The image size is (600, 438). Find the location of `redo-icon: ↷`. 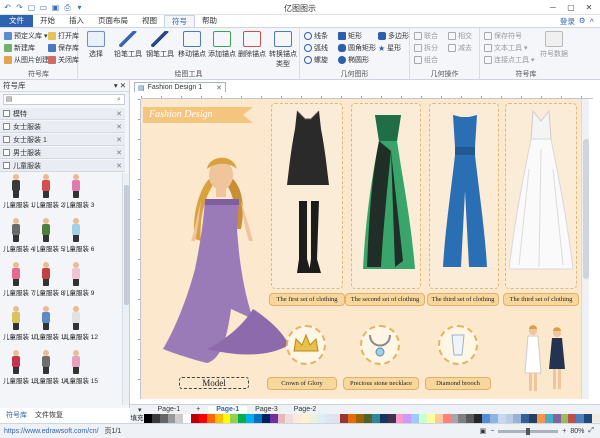

redo-icon: ↷ is located at coordinates (19, 7).